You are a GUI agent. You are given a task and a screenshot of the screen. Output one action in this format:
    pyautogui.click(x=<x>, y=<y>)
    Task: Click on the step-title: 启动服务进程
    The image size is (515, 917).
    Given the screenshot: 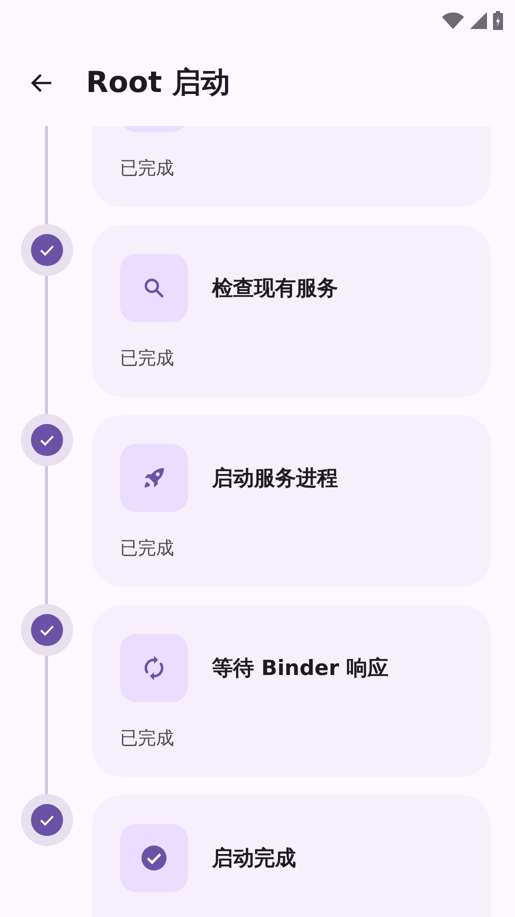 What is the action you would take?
    pyautogui.click(x=275, y=478)
    